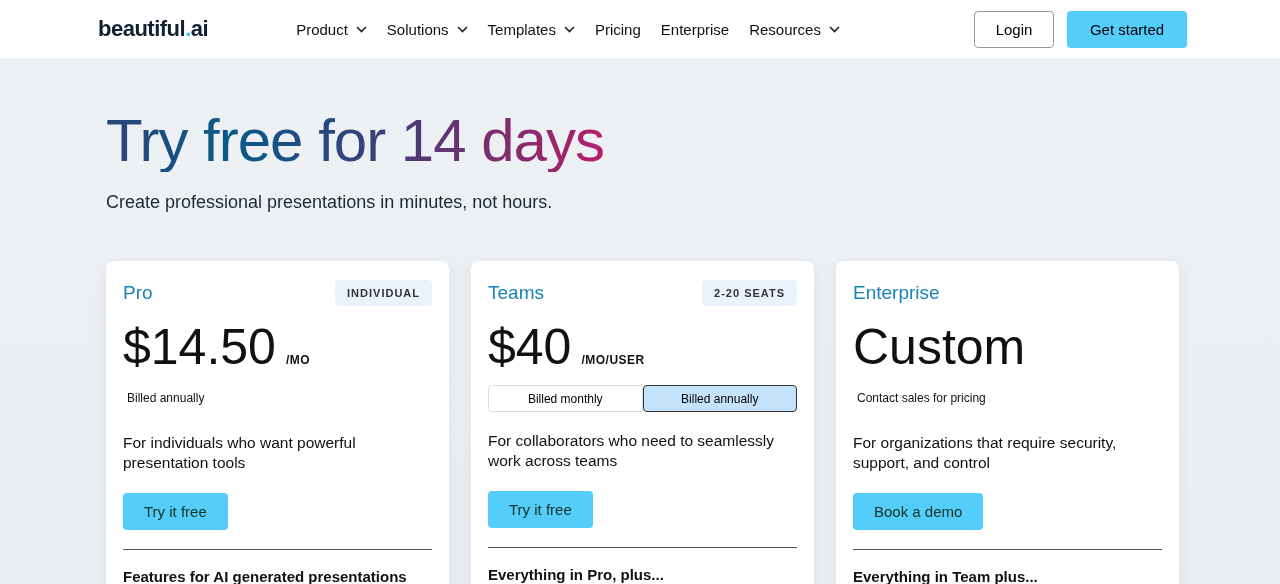 This screenshot has width=1280, height=584. I want to click on plan-description: For individuals who want powerful presentation tools, so click(240, 453).